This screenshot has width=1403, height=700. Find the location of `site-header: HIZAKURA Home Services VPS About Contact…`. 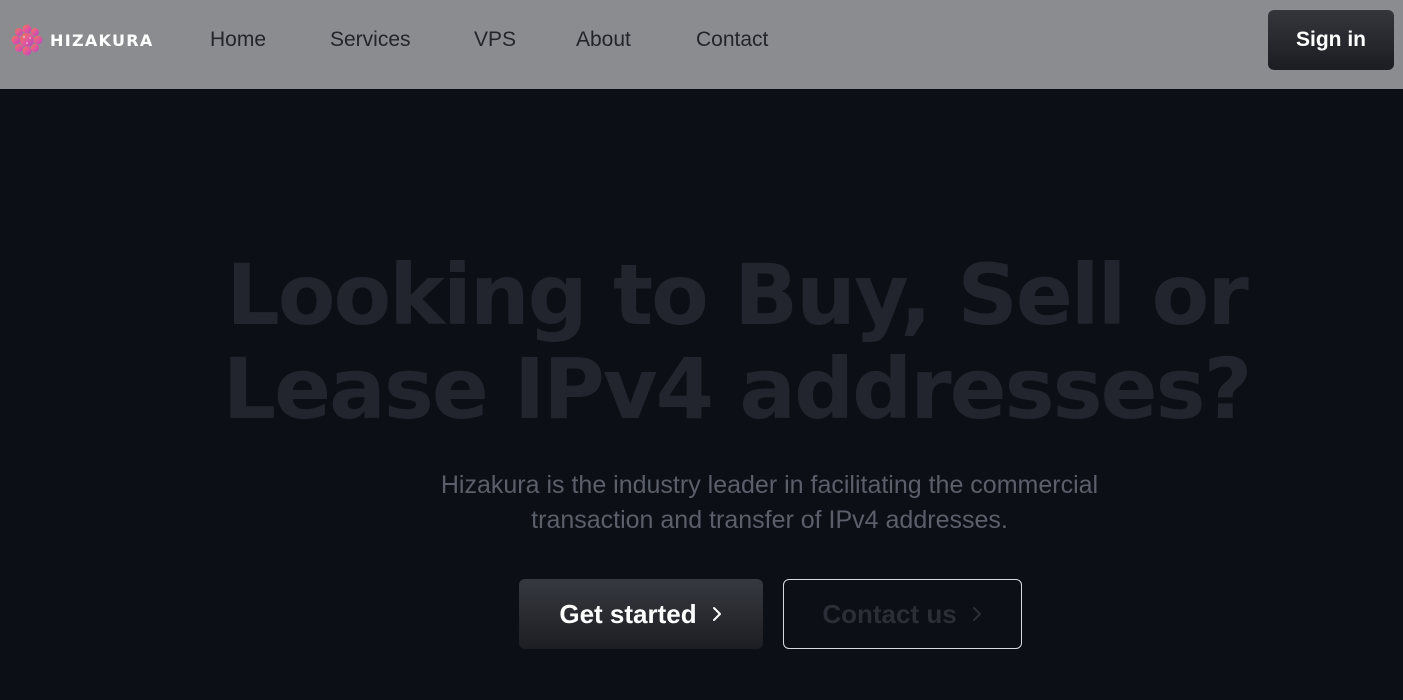

site-header: HIZAKURA Home Services VPS About Contact… is located at coordinates (701, 44).